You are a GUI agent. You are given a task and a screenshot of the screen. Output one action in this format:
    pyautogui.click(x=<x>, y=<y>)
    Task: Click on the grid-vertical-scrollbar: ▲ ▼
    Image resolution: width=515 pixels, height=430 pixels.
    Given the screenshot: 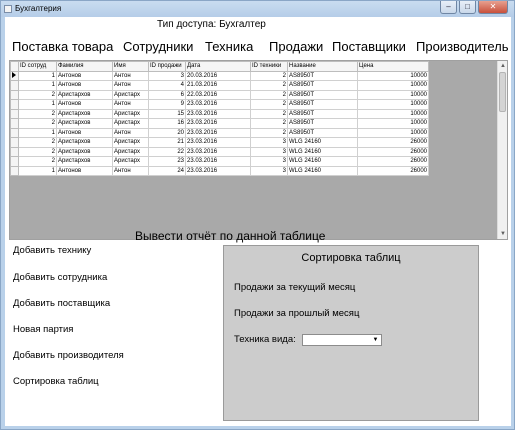 What is the action you would take?
    pyautogui.click(x=502, y=150)
    